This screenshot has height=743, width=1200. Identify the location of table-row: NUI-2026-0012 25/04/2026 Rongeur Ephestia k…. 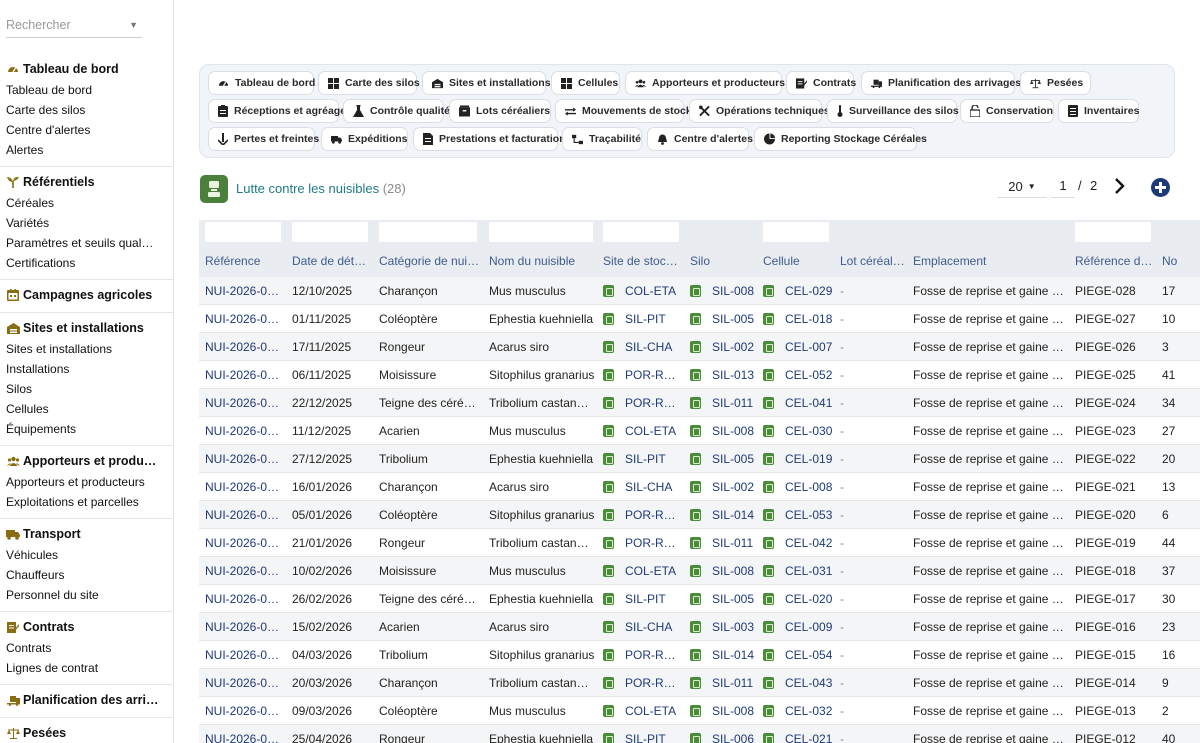
(699, 734).